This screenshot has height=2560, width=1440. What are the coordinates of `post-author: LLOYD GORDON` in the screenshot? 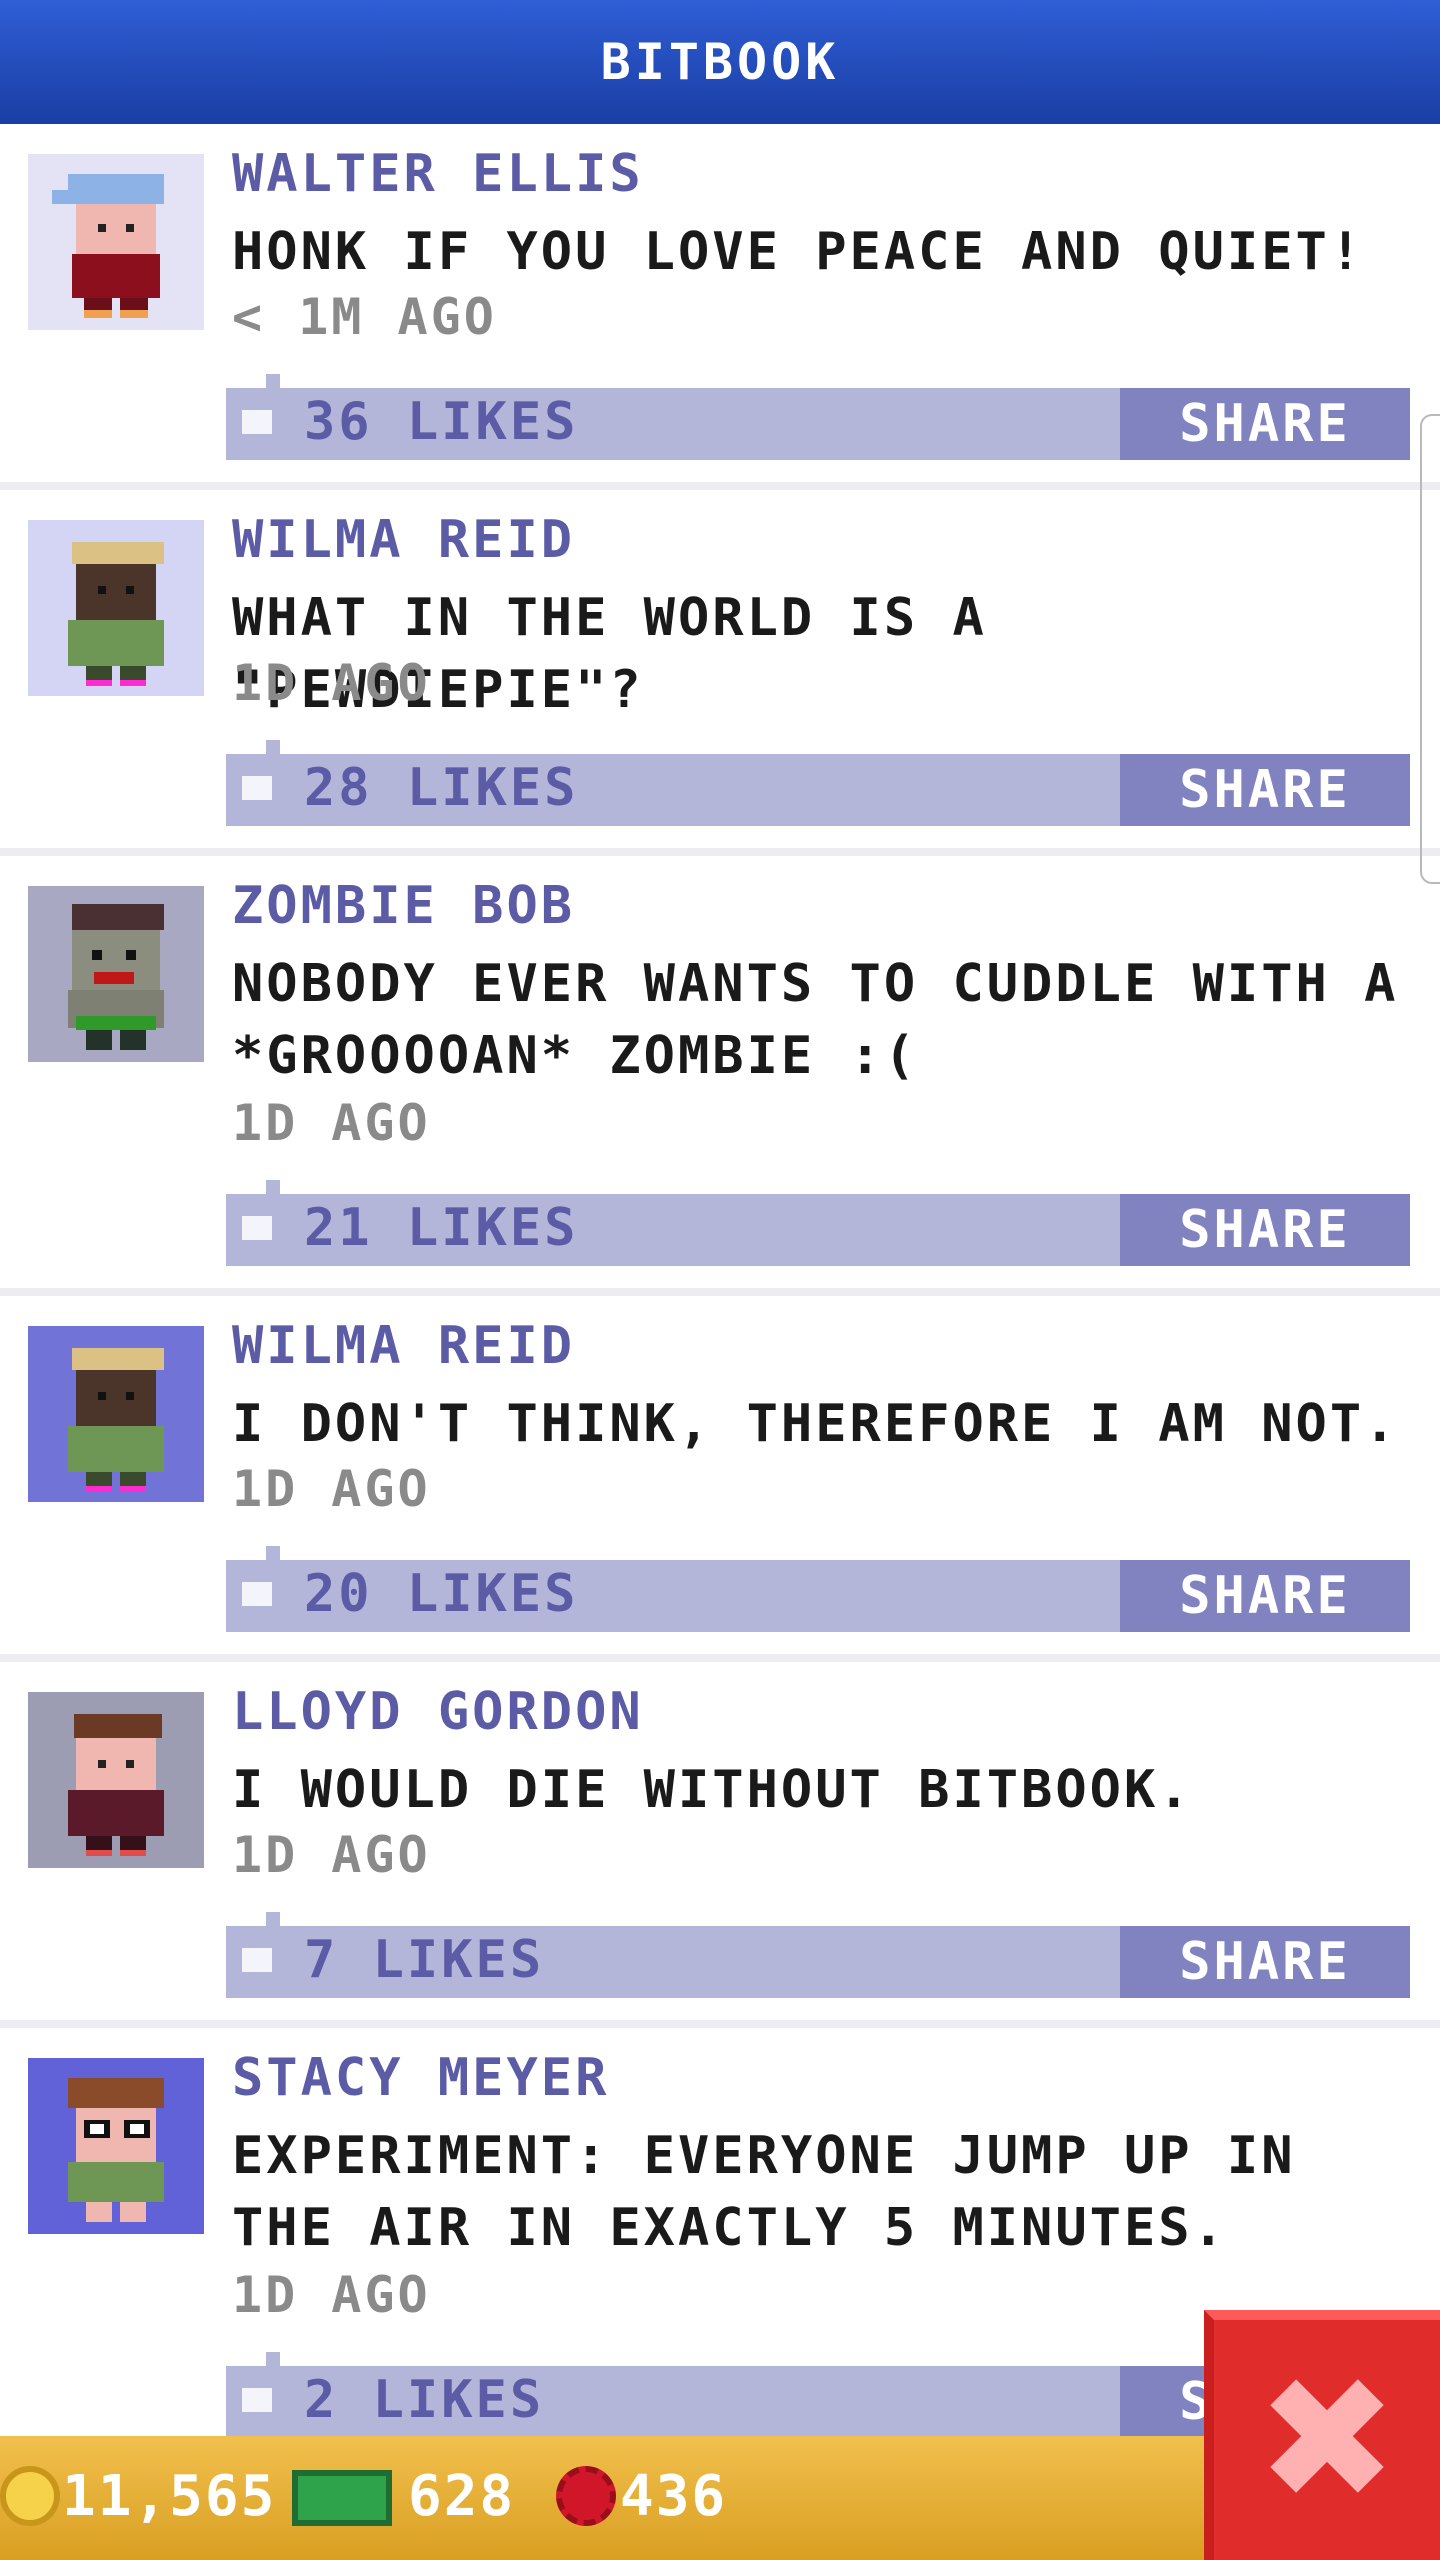 It's located at (438, 1712).